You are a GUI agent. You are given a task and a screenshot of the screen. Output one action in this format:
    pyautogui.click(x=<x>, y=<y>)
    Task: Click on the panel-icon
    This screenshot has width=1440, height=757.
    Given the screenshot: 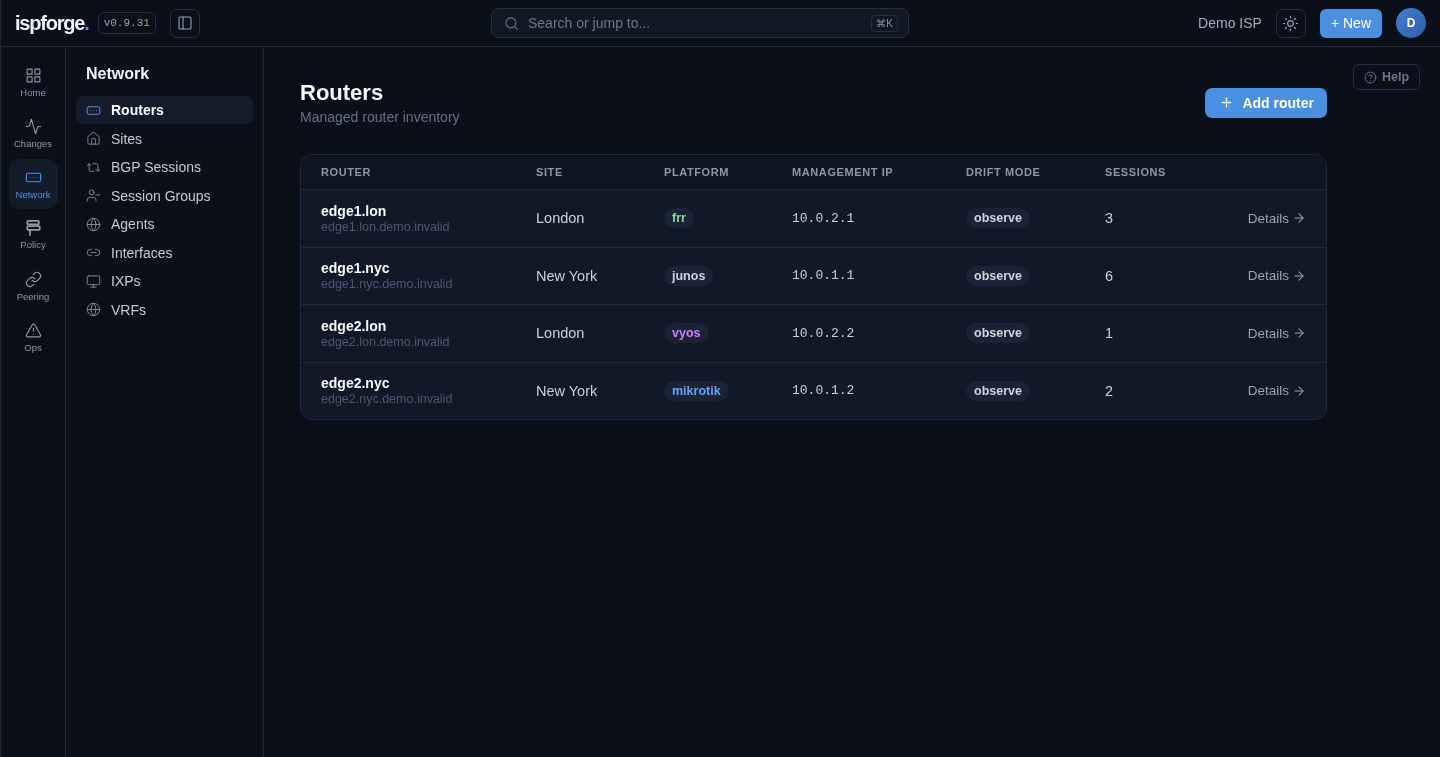 What is the action you would take?
    pyautogui.click(x=184, y=23)
    